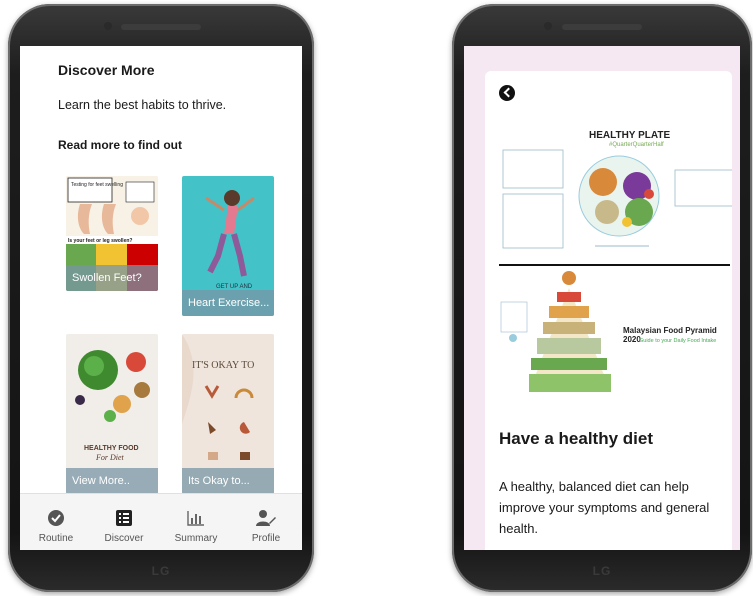  Describe the element at coordinates (161, 521) in the screenshot. I see `bottom-nav: Routine Discover Summary Profile` at that location.